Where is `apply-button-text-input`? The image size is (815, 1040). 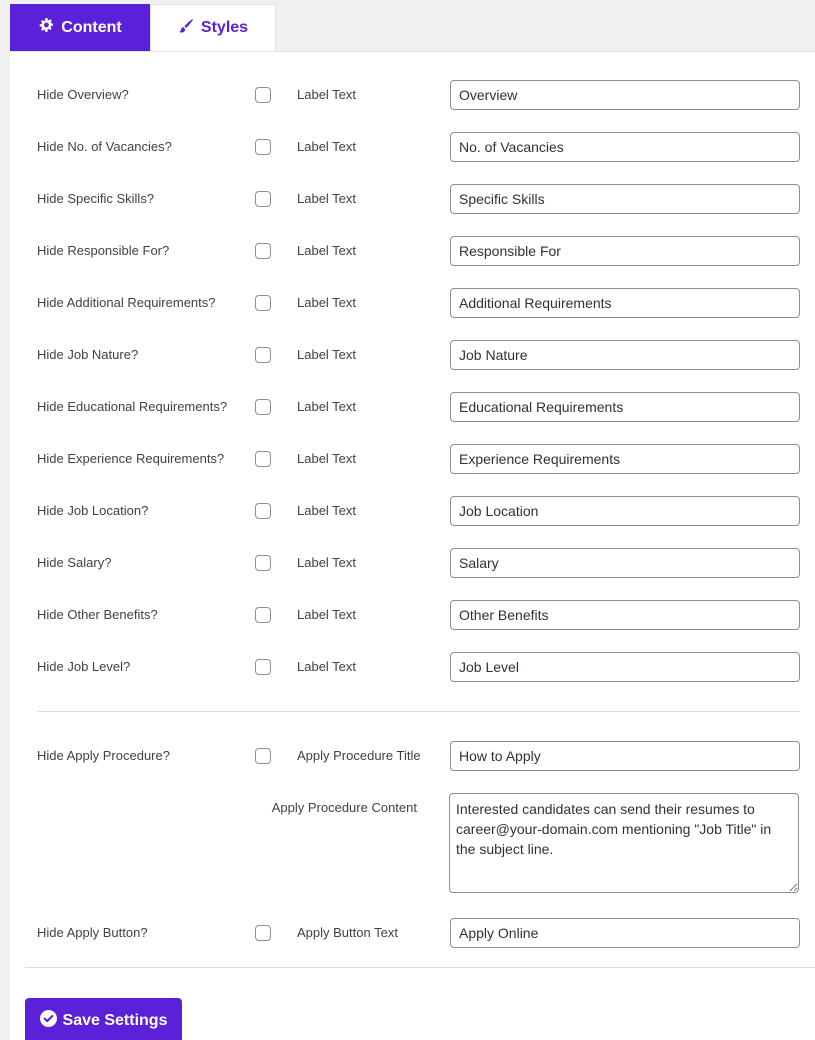
apply-button-text-input is located at coordinates (625, 933).